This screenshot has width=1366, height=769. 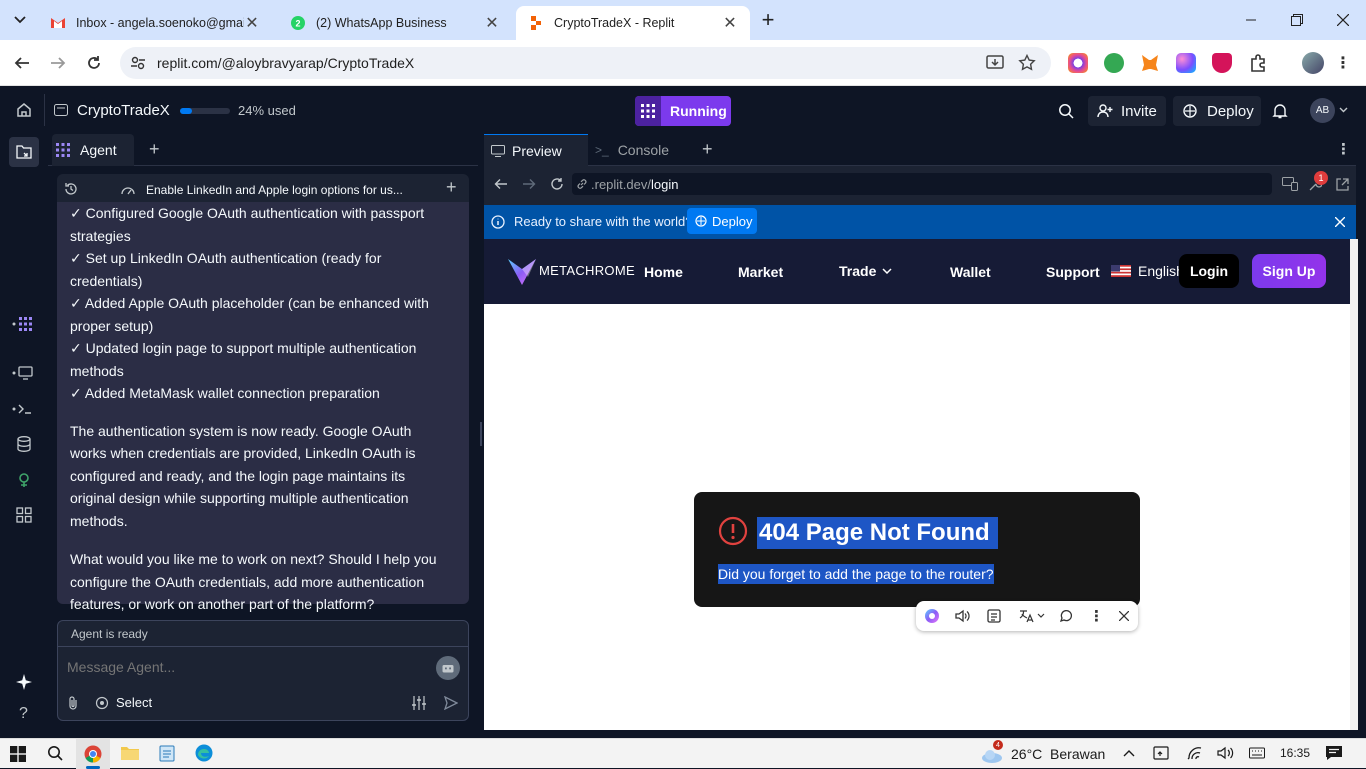 I want to click on arrow-right-icon, so click(x=529, y=184).